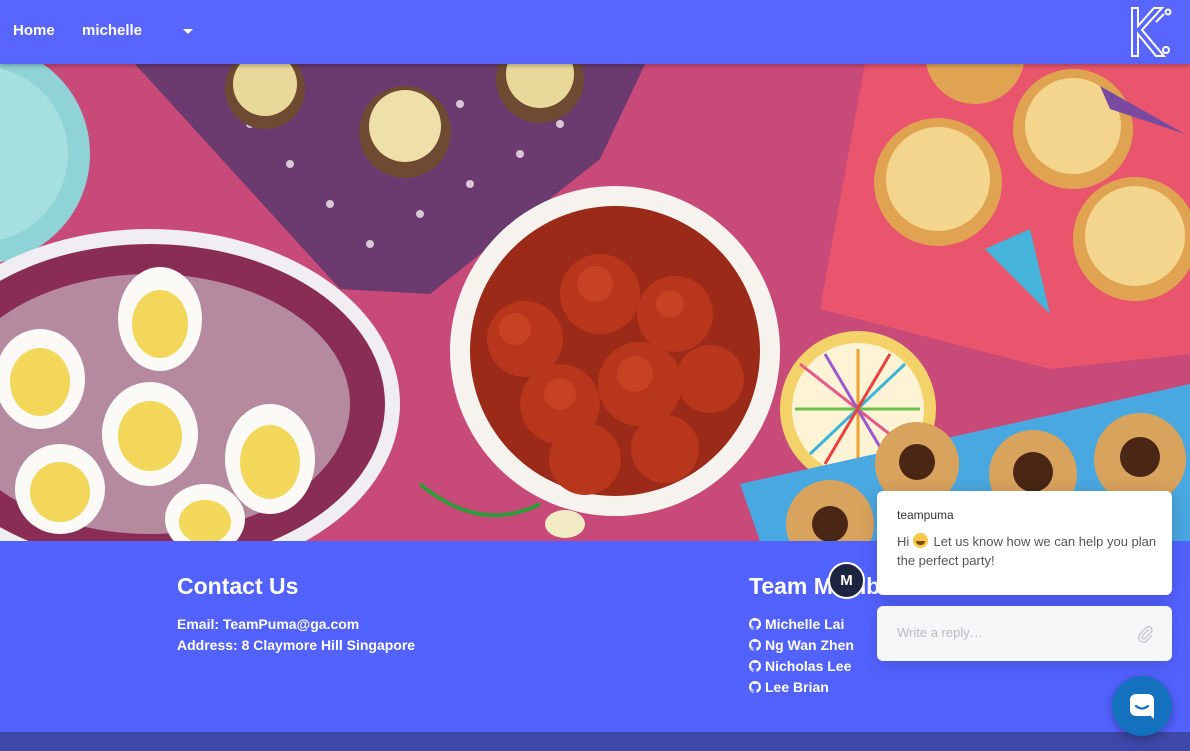  I want to click on footer-bottom-bar, so click(595, 741).